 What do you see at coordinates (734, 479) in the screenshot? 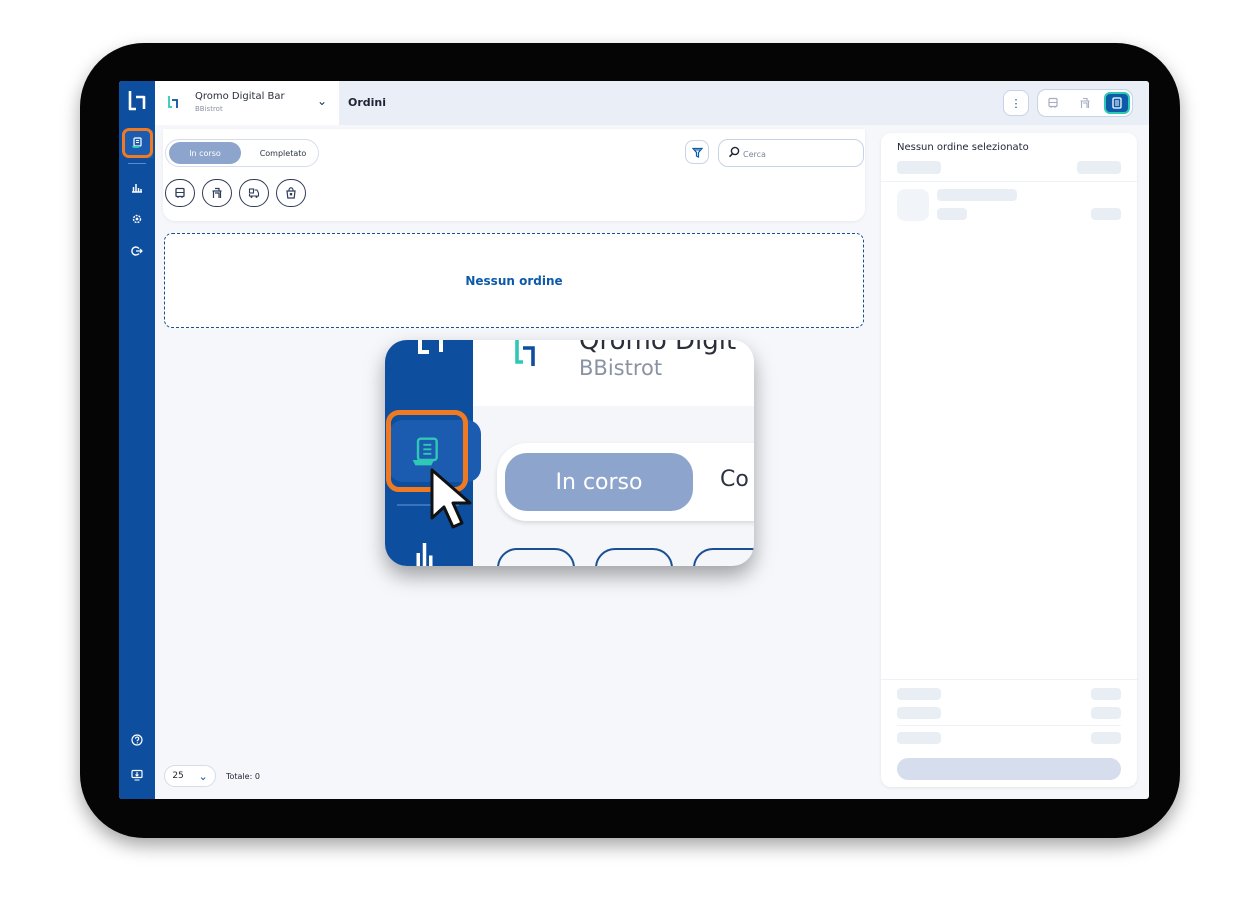
I see `zoom-tab-completed: Co` at bounding box center [734, 479].